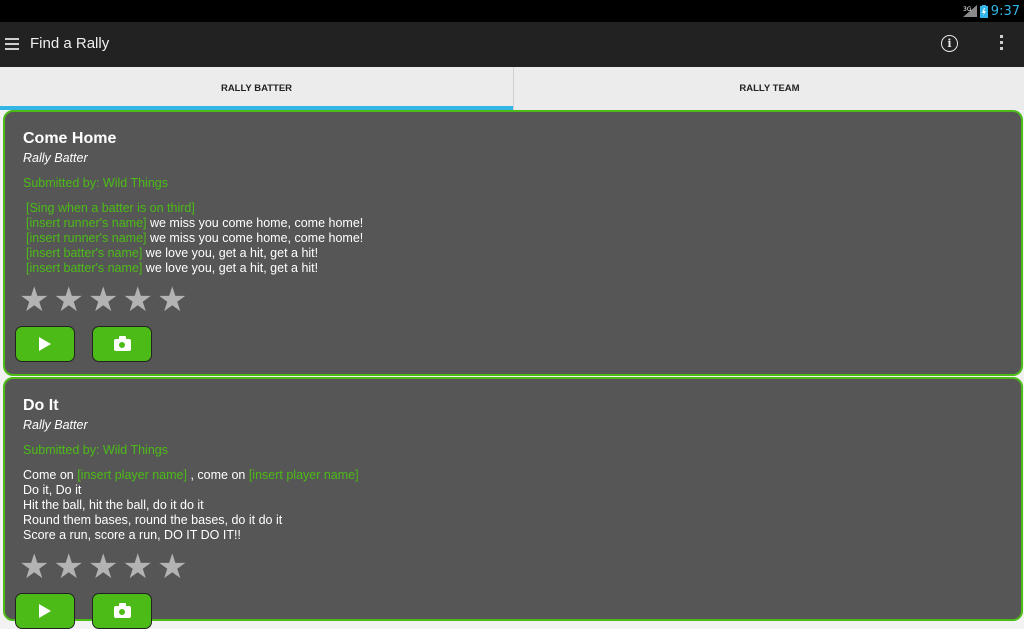 The height and width of the screenshot is (629, 1024). Describe the element at coordinates (1005, 11) in the screenshot. I see `clock: 9:37` at that location.